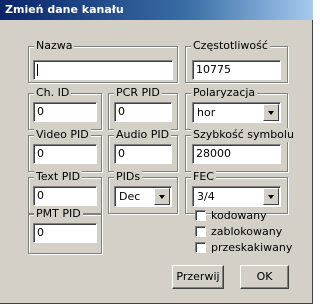 The image size is (320, 304). Describe the element at coordinates (143, 154) in the screenshot. I see `audio-pid-input: 0` at that location.